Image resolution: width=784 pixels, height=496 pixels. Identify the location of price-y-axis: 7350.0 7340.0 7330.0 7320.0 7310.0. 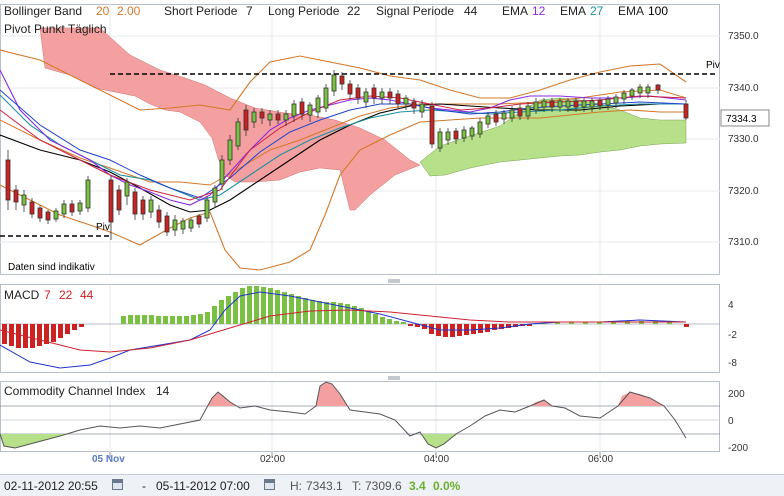
(743, 139).